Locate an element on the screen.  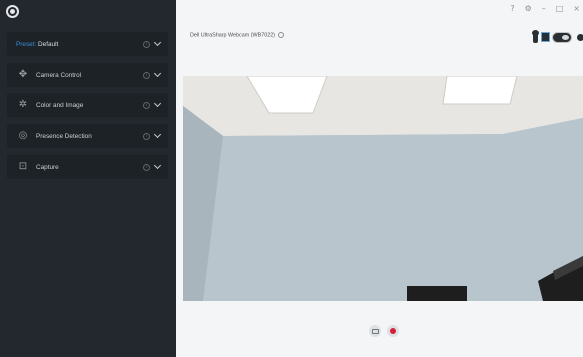
device-icons is located at coordinates (555, 38).